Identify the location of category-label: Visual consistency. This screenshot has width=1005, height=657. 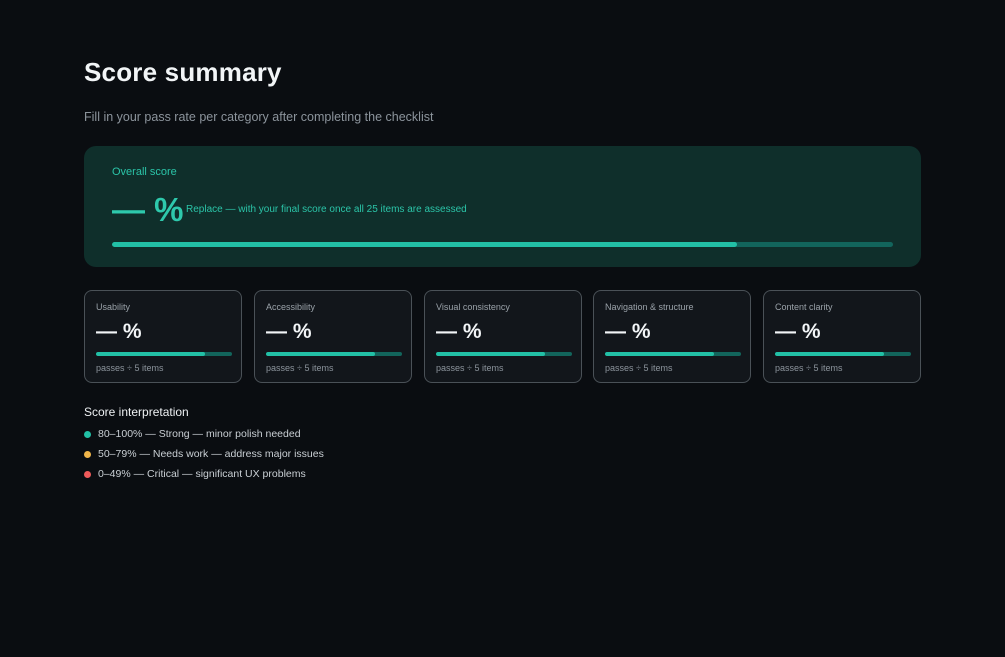
(473, 307).